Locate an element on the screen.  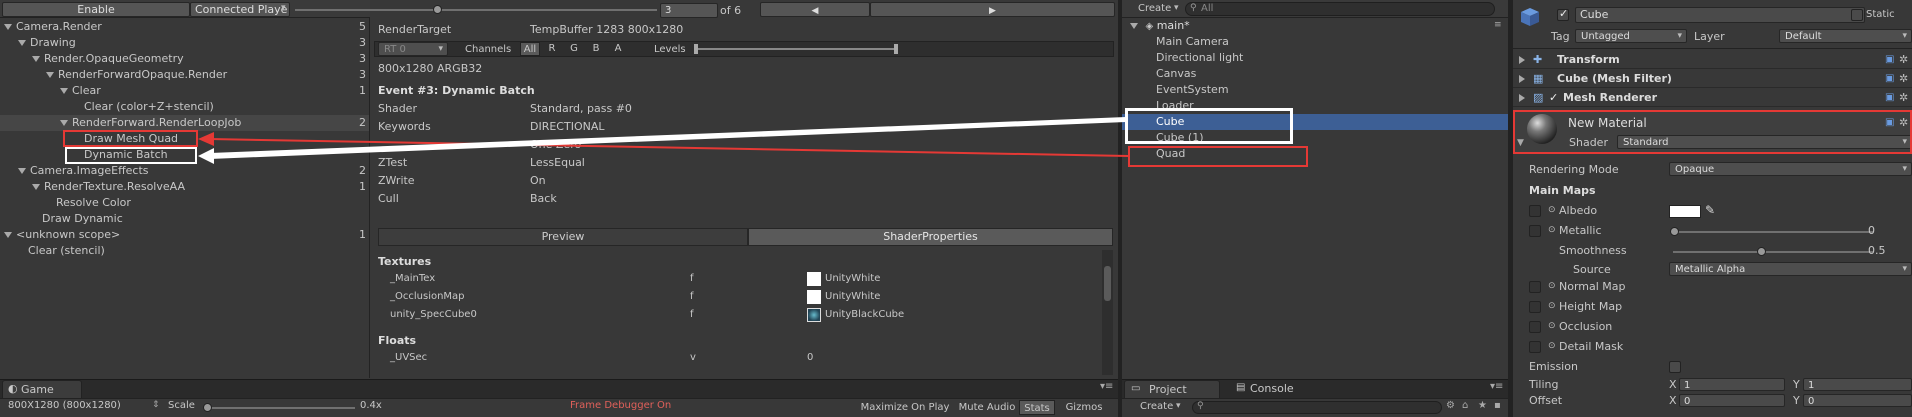
scene-row: ◈ main* is located at coordinates (1315, 26).